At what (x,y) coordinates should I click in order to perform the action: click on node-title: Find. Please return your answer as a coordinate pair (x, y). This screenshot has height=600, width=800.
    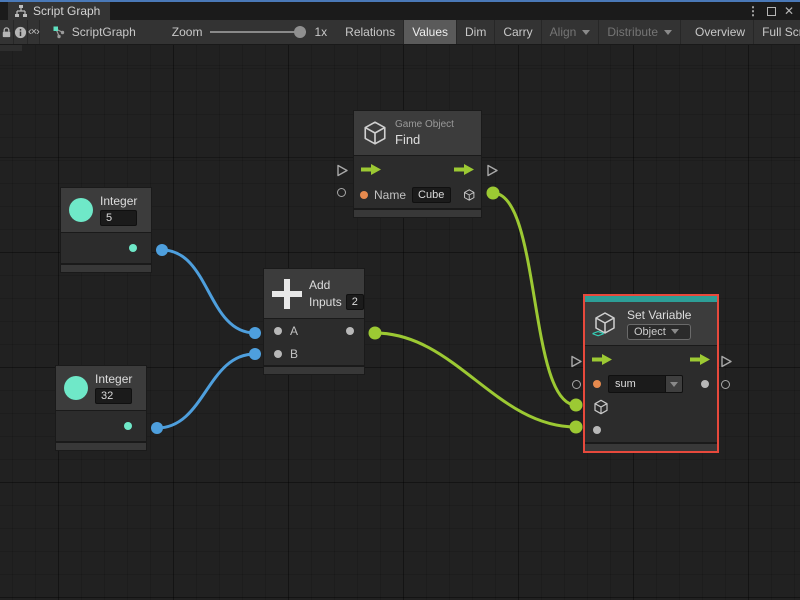
    Looking at the image, I should click on (408, 139).